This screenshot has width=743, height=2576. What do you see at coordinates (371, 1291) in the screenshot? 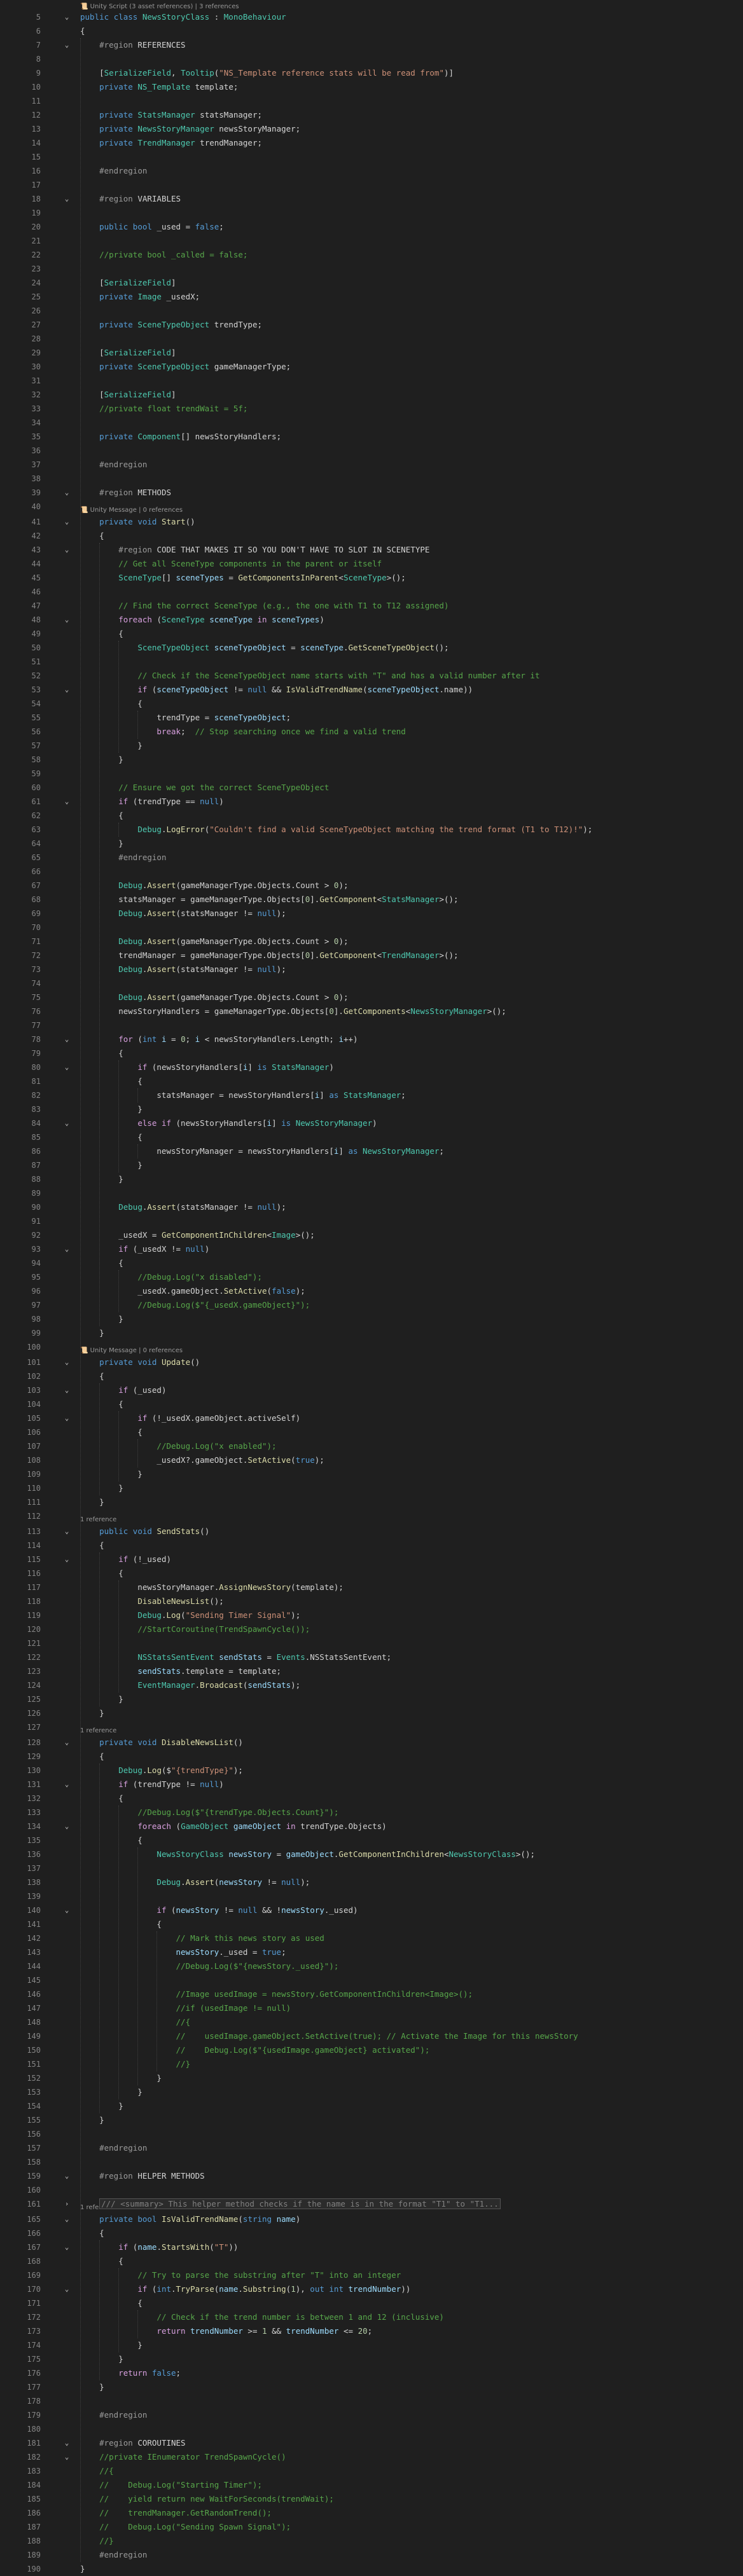
I see `code-line: 96 _usedX.gameObject.SetActive(false);` at bounding box center [371, 1291].